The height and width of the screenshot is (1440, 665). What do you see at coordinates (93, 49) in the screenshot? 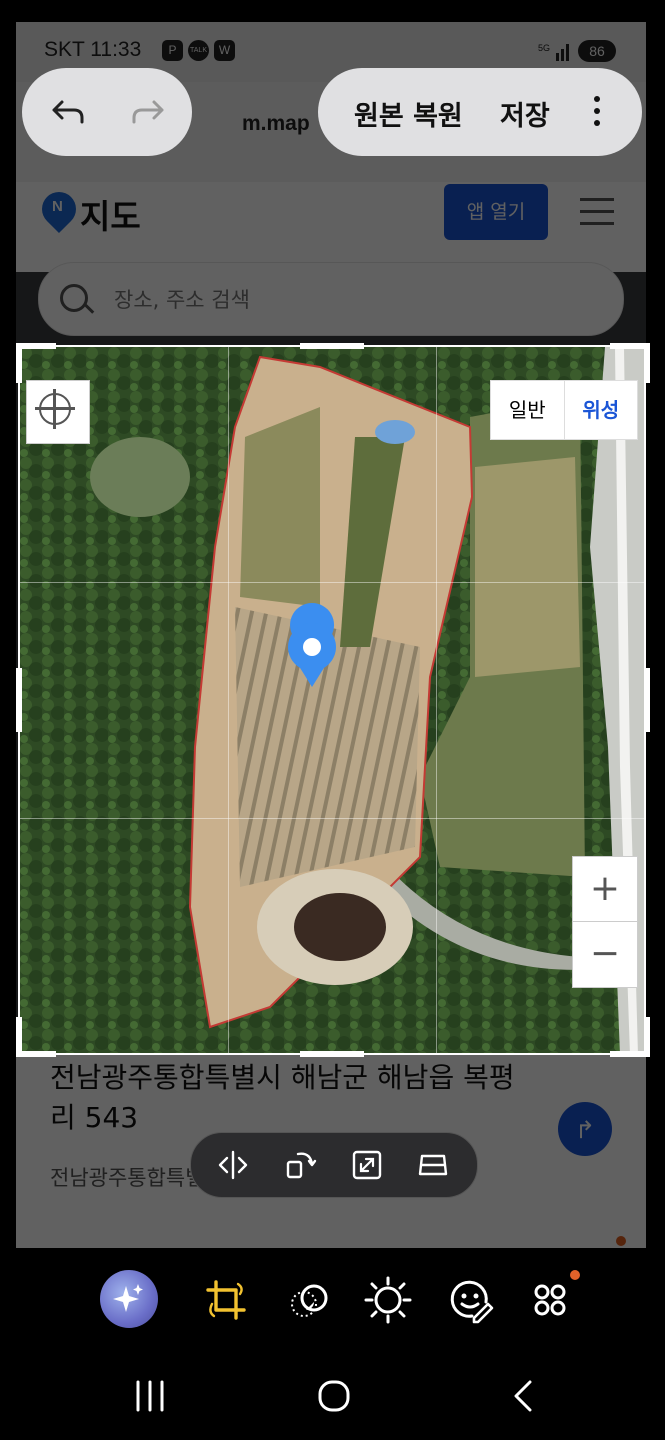
I see `status-time: SKT 11:33` at bounding box center [93, 49].